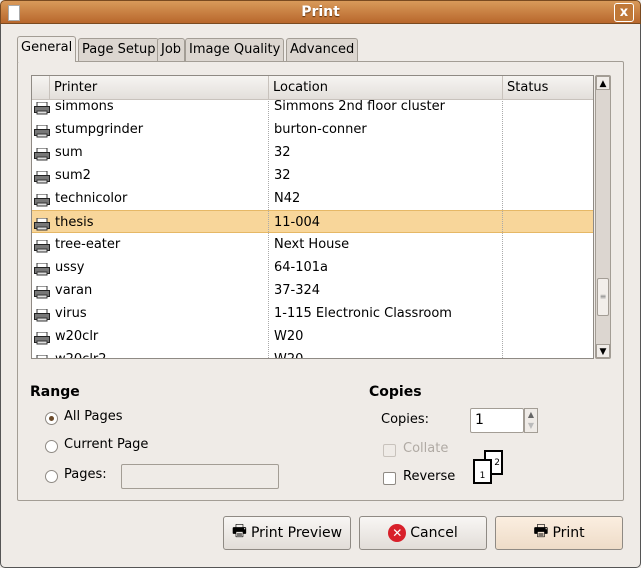 This screenshot has height=568, width=641. Describe the element at coordinates (434, 533) in the screenshot. I see `cancel-label: Cancel` at that location.